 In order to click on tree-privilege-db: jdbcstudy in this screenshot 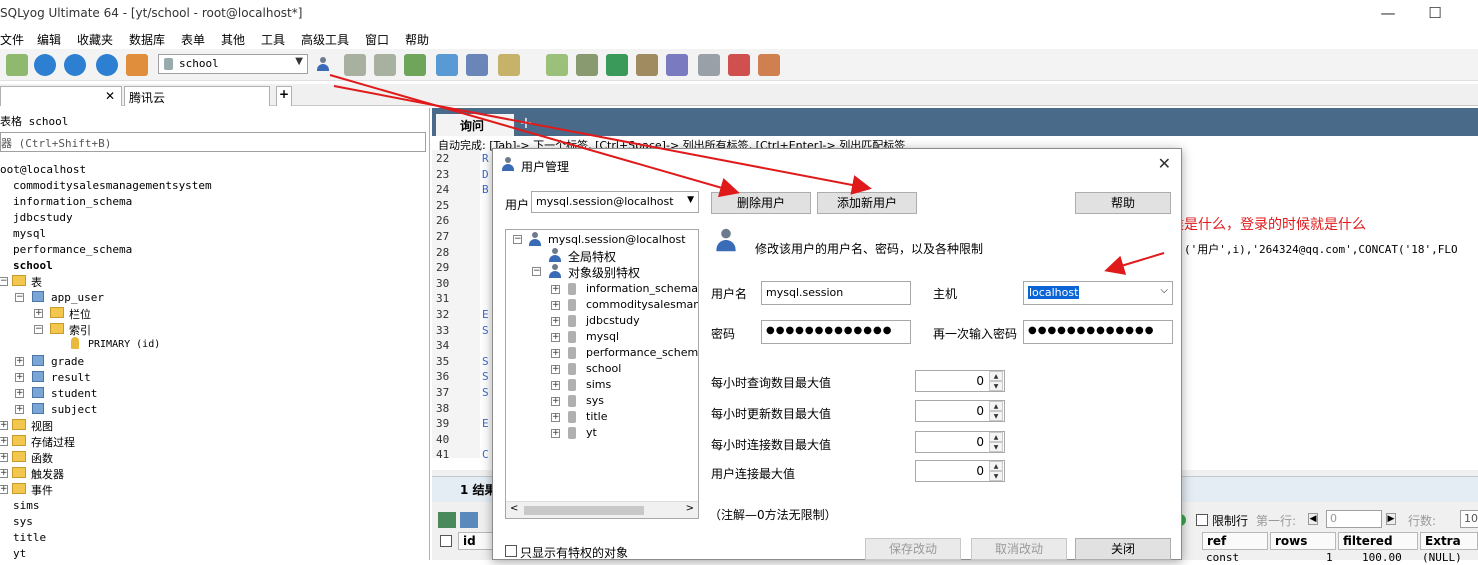, I will do `click(613, 320)`.